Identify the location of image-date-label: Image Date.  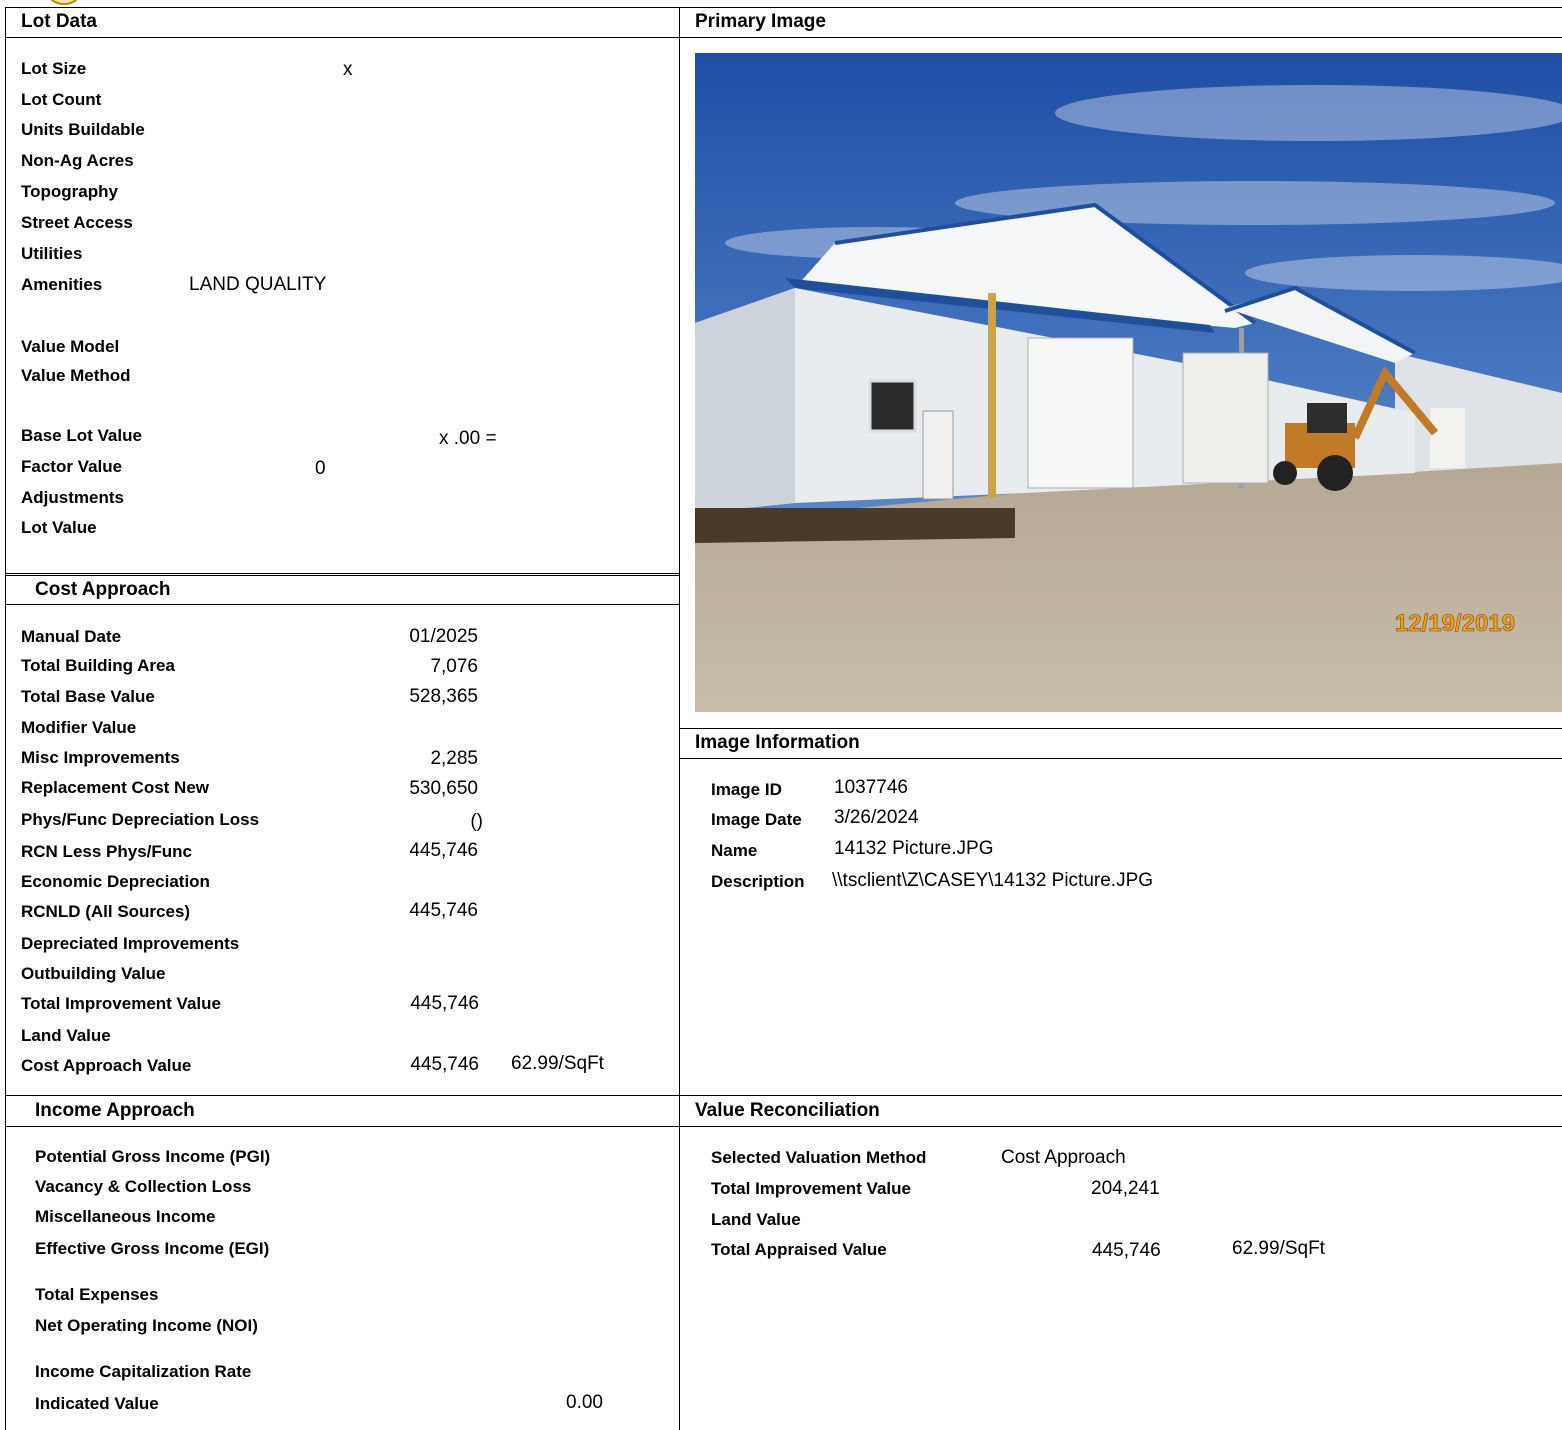
(756, 819).